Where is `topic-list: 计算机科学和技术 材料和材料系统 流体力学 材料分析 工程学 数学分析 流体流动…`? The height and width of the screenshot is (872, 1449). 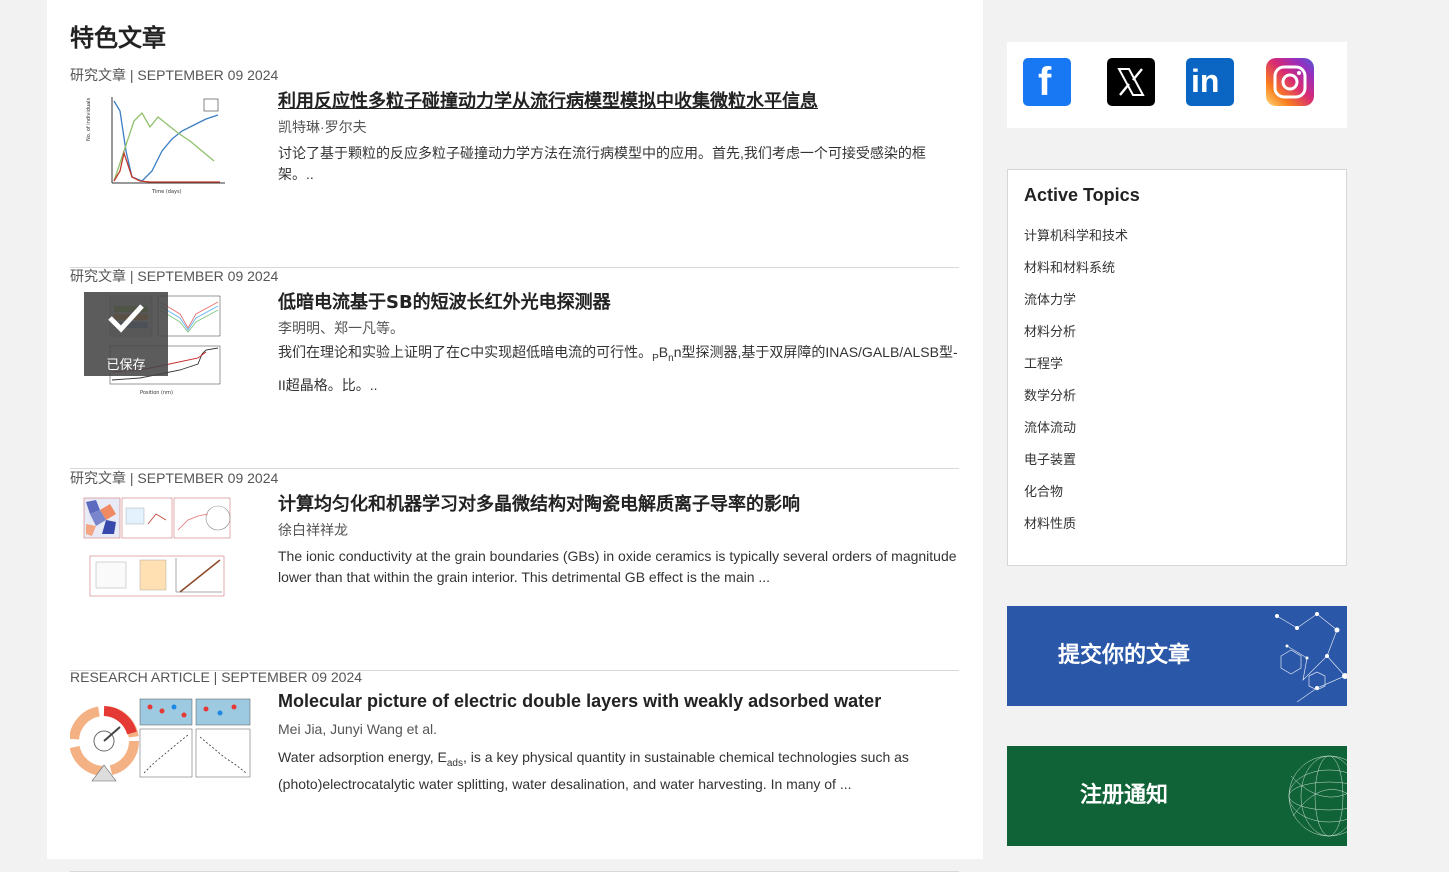
topic-list: 计算机科学和技术 材料和材料系统 流体力学 材料分析 工程学 数学分析 流体流动… is located at coordinates (1076, 385).